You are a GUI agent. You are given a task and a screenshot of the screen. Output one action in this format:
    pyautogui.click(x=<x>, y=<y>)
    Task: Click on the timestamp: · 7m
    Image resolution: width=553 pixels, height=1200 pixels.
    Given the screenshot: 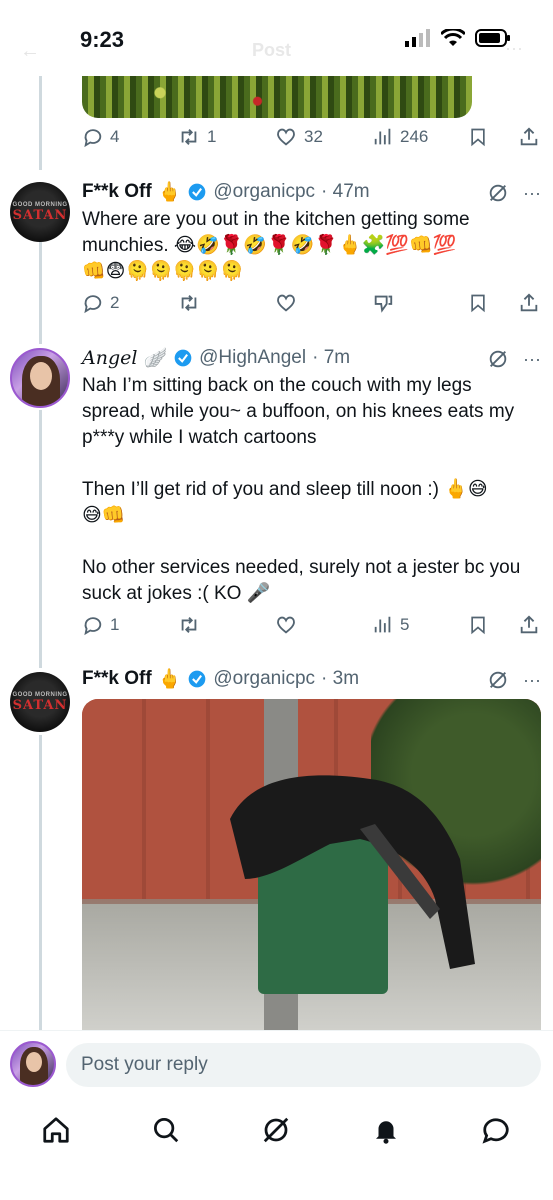 What is the action you would take?
    pyautogui.click(x=331, y=357)
    